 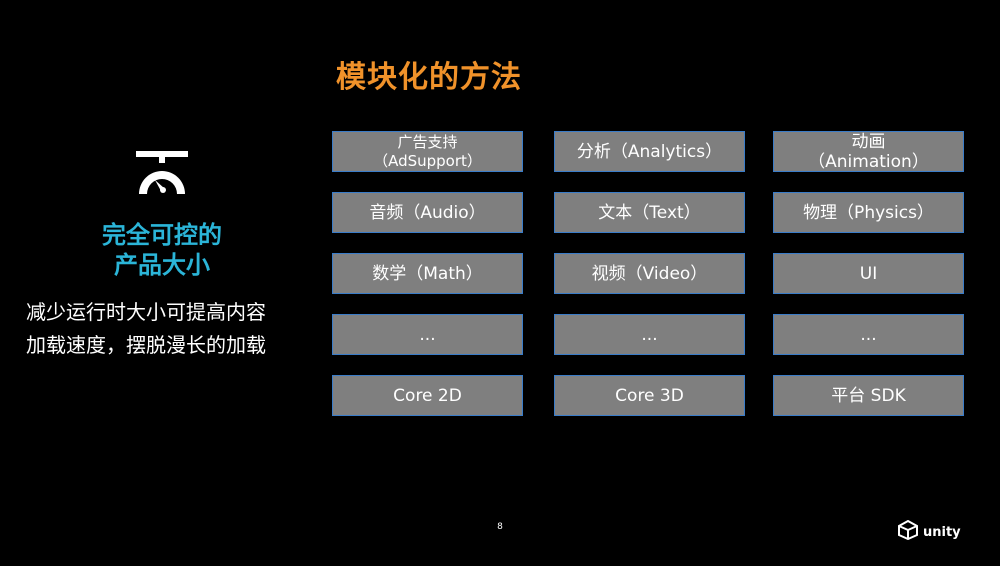 What do you see at coordinates (427, 212) in the screenshot?
I see `module-box: 音频（Audio）` at bounding box center [427, 212].